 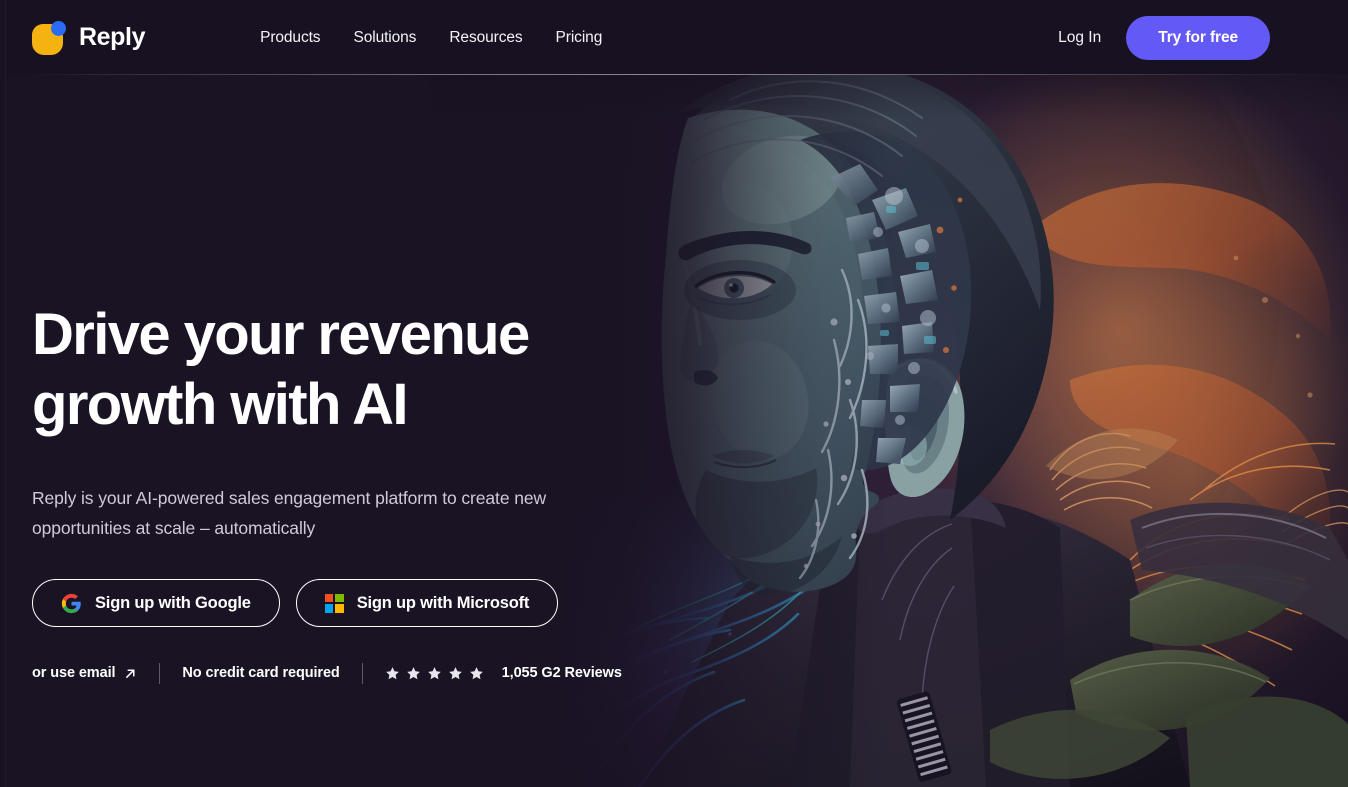 What do you see at coordinates (281, 369) in the screenshot?
I see `page-title: Drive your revenue growth with AI` at bounding box center [281, 369].